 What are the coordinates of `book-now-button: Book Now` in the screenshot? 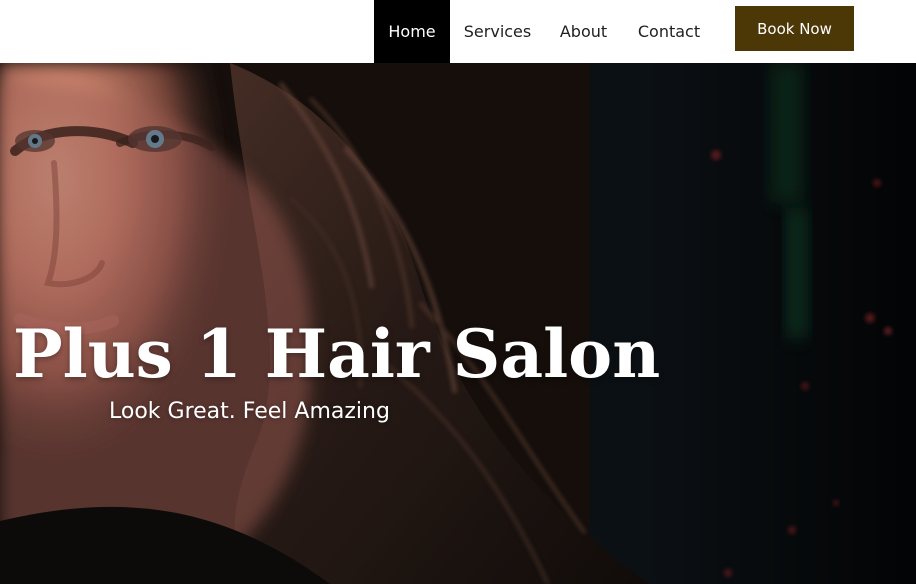 It's located at (794, 28).